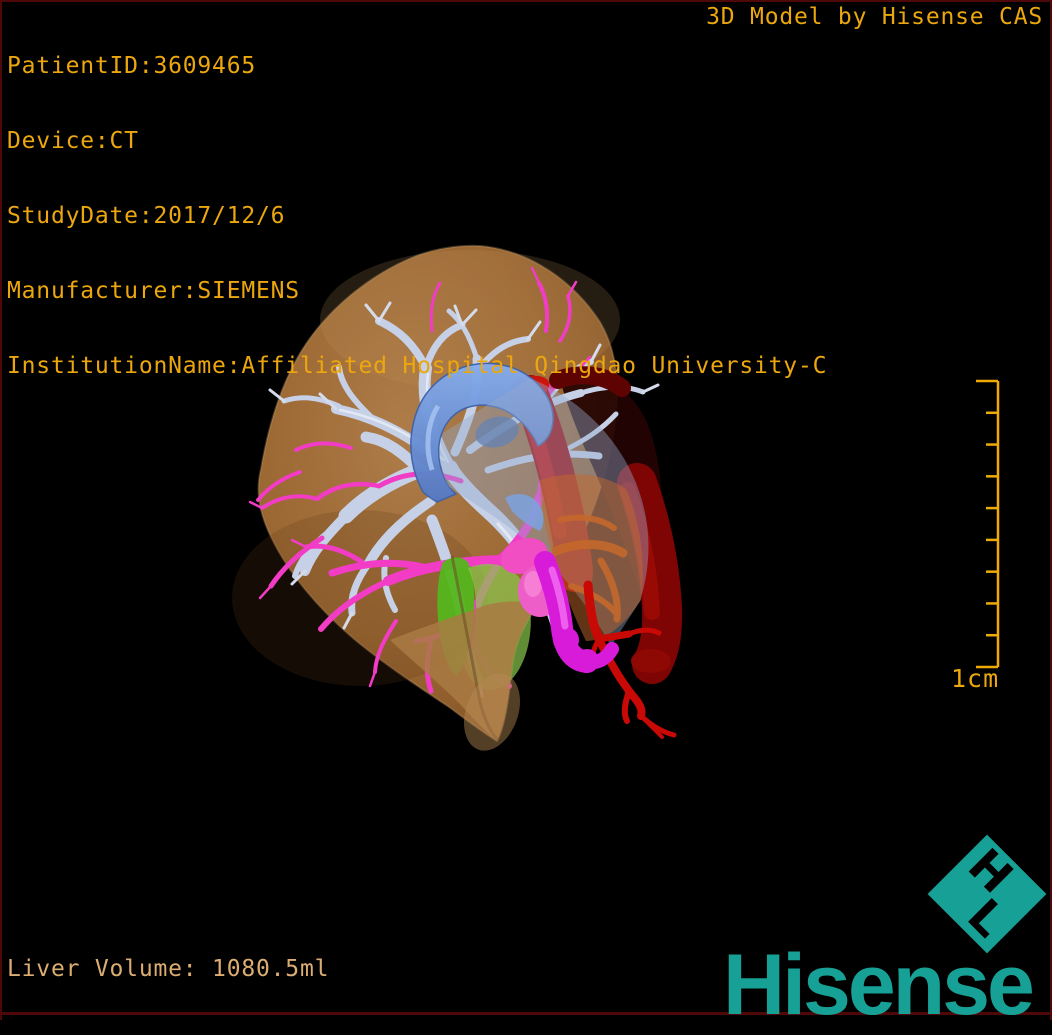 The width and height of the screenshot is (1052, 1035). Describe the element at coordinates (168, 969) in the screenshot. I see `liver-volume-readout: Liver Volume: 1080.5ml` at that location.